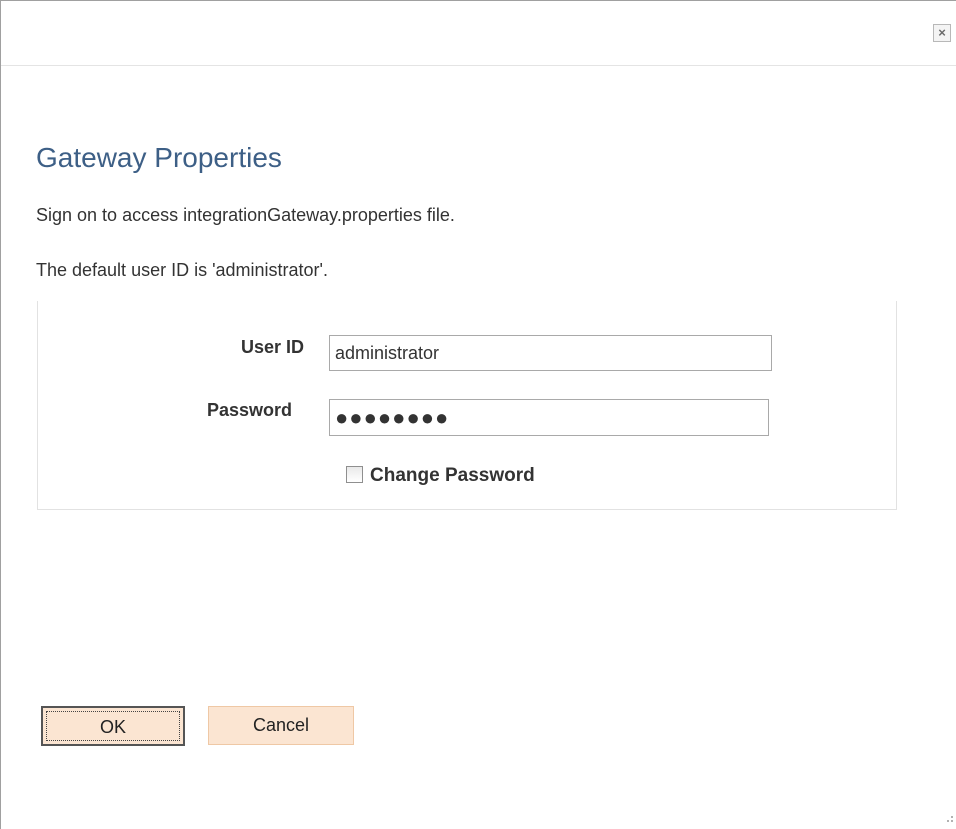 The height and width of the screenshot is (829, 956). Describe the element at coordinates (159, 157) in the screenshot. I see `page-title: Gateway Properties` at that location.